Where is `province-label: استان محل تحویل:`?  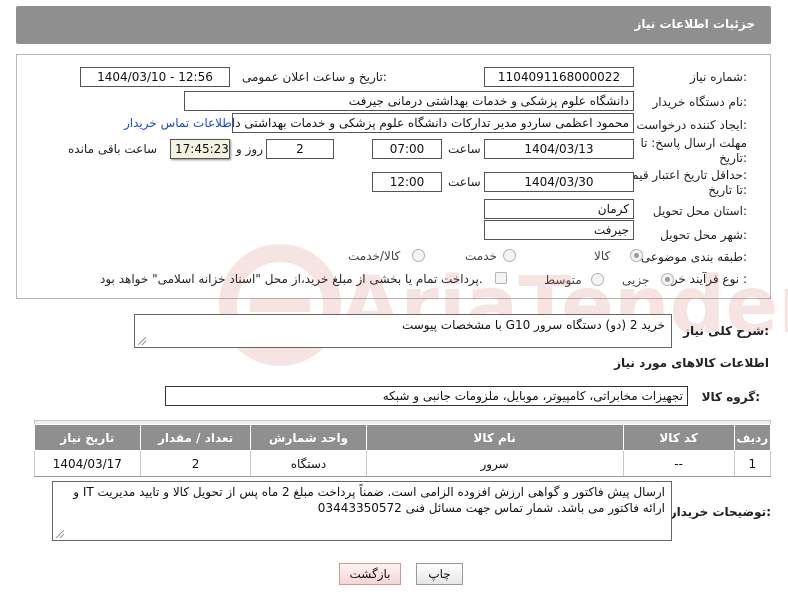 province-label: استان محل تحویل: is located at coordinates (699, 211).